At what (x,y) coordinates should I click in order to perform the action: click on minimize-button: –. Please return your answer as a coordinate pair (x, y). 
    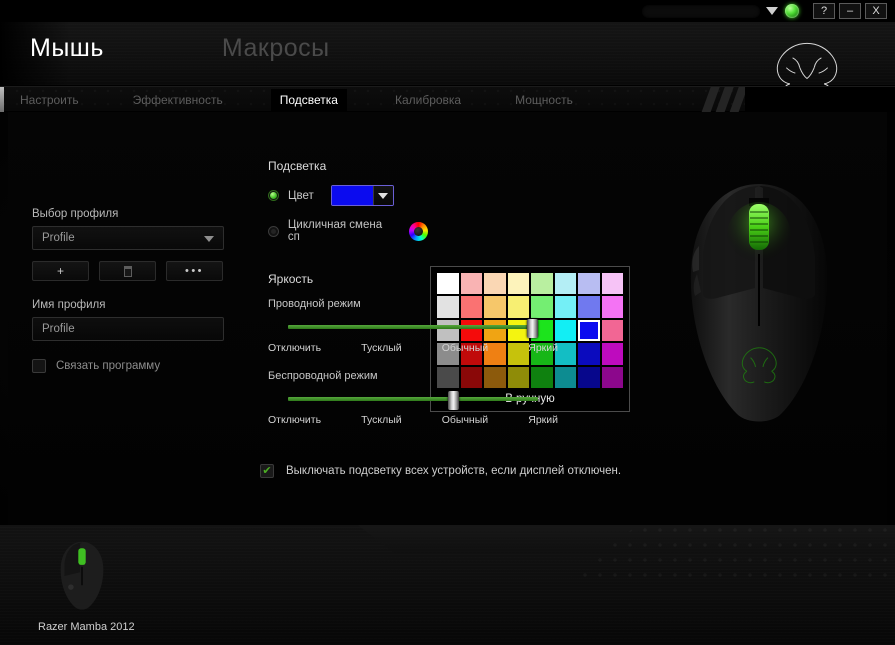
    Looking at the image, I should click on (850, 11).